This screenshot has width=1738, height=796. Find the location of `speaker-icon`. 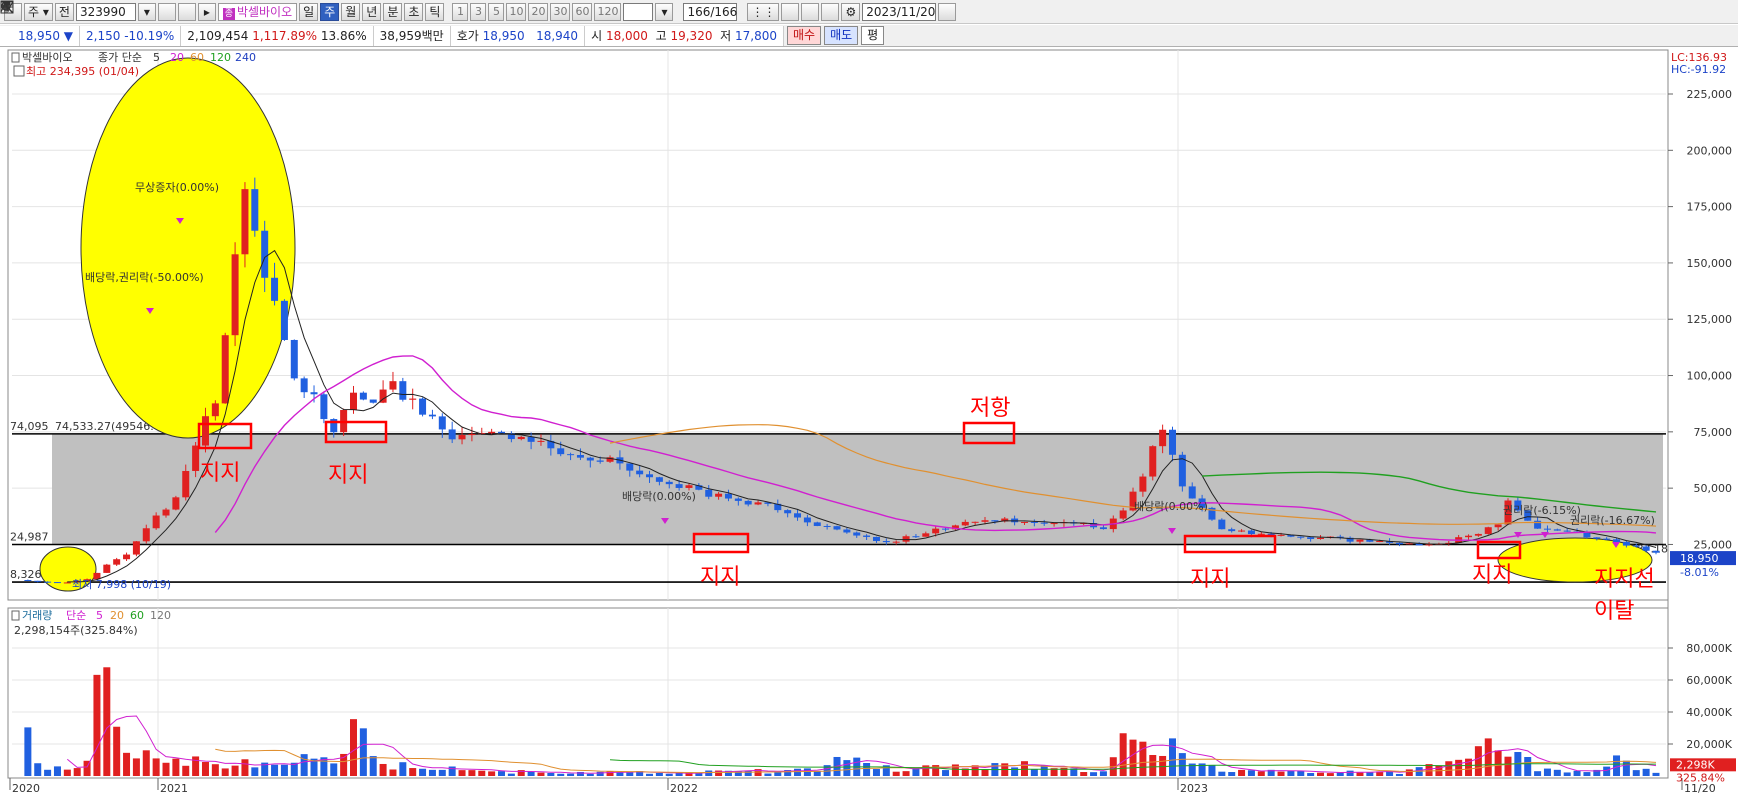

speaker-icon is located at coordinates (99, 11).